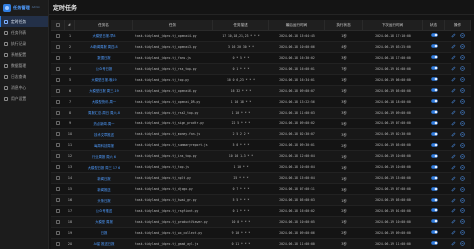 The width and height of the screenshot is (474, 249). I want to click on task-name-link: 大模型日报 周三-19, so click(104, 91).